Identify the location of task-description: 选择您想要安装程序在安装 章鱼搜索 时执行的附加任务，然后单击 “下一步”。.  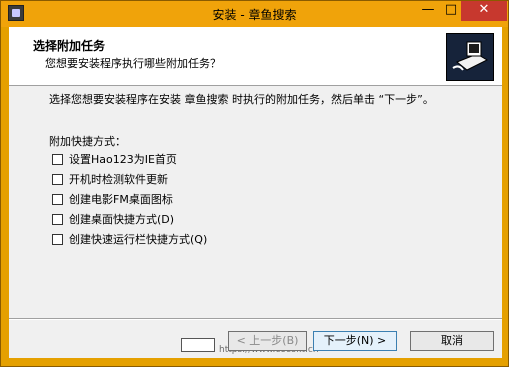
(241, 99).